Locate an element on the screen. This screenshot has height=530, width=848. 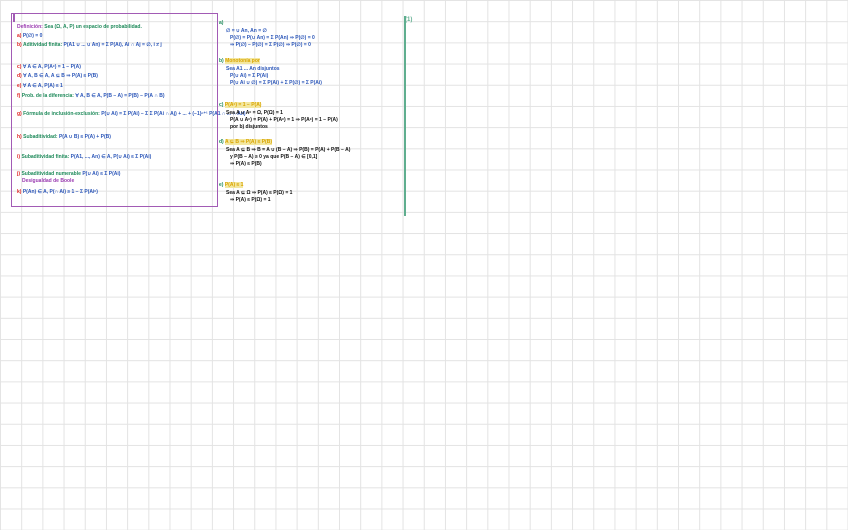
proof-label: c) is located at coordinates (221, 105).